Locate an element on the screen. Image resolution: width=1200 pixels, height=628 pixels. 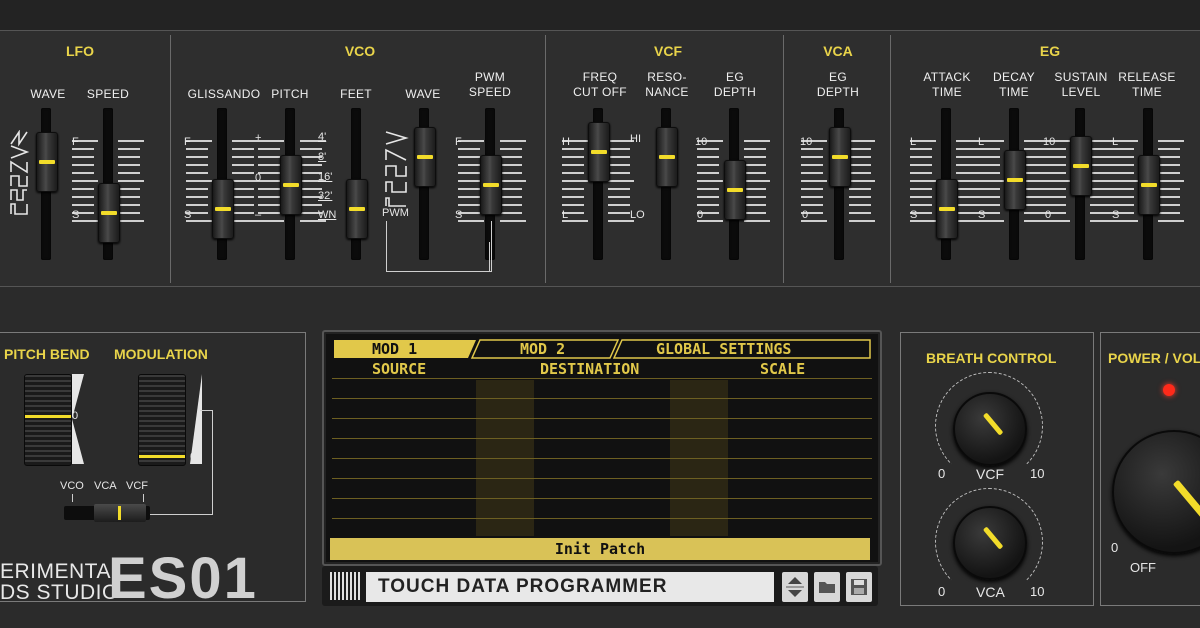
breath-vcf-min: 0 is located at coordinates (942, 473).